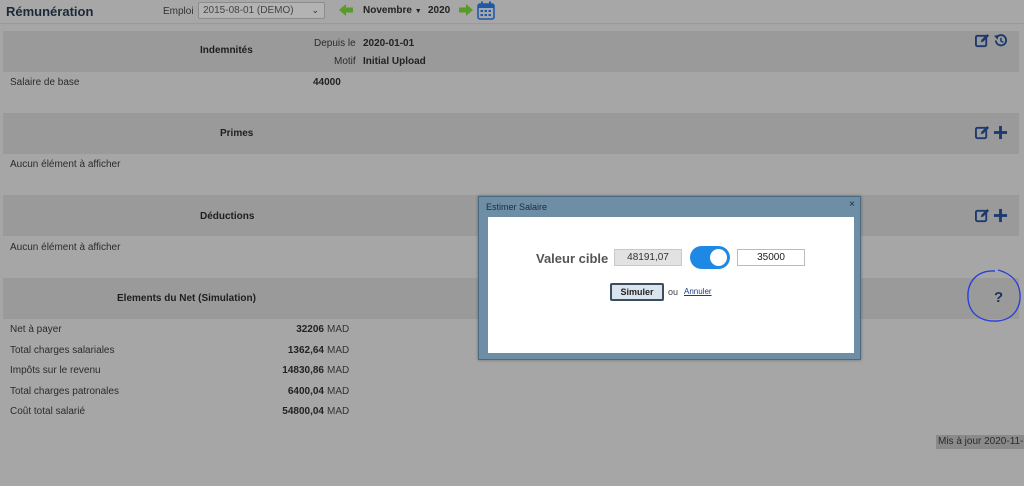  Describe the element at coordinates (572, 258) in the screenshot. I see `valeur-cible-label: Valeur cible` at that location.